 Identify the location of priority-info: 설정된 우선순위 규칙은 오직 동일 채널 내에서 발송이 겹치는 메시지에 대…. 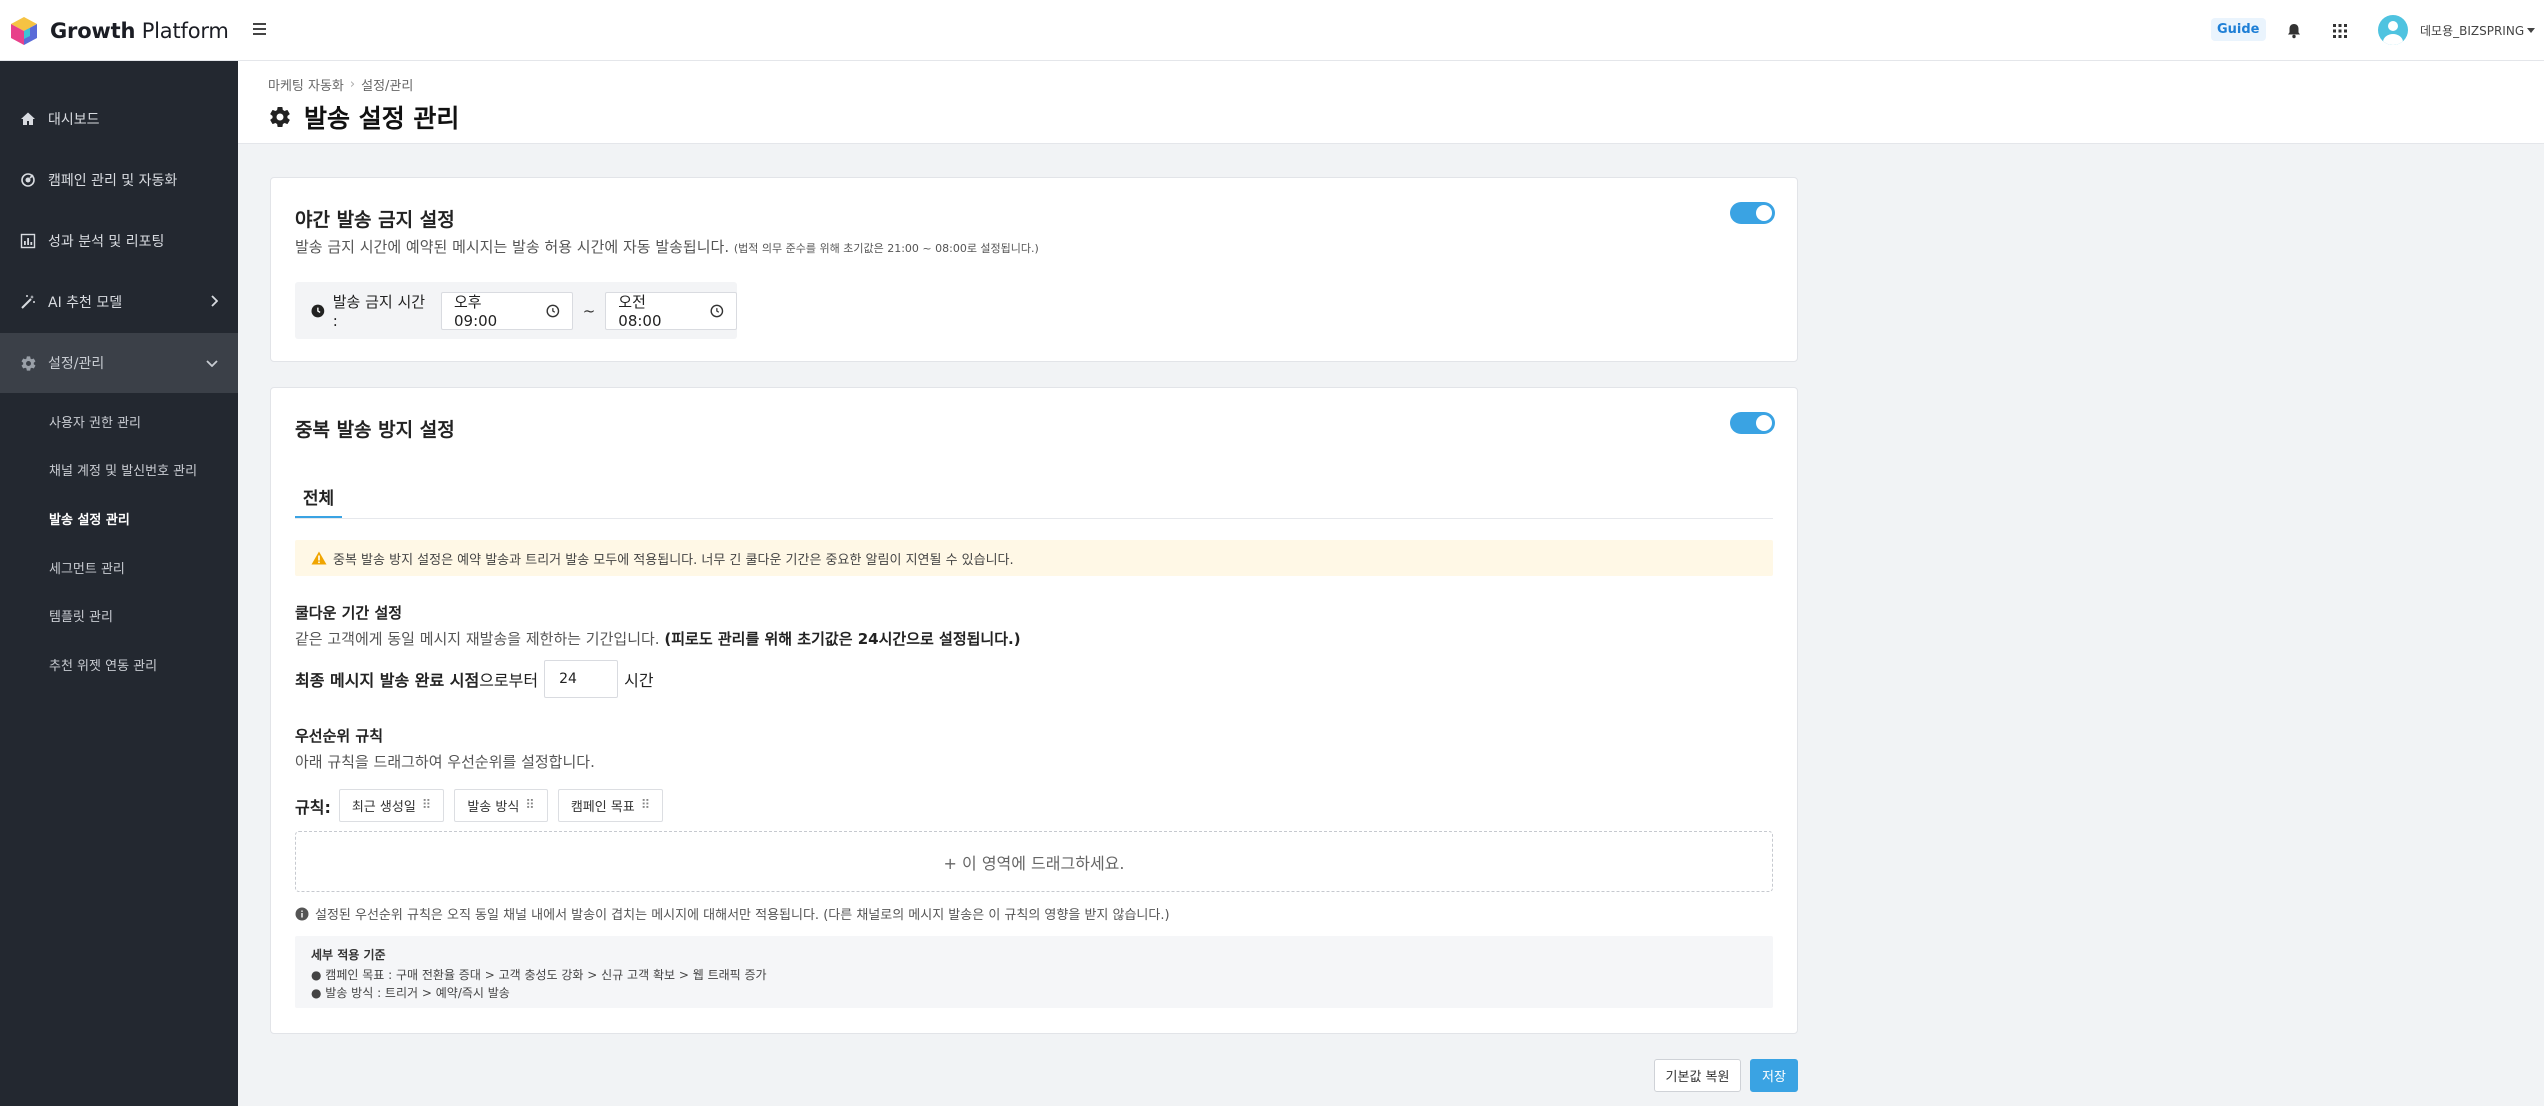
(732, 913).